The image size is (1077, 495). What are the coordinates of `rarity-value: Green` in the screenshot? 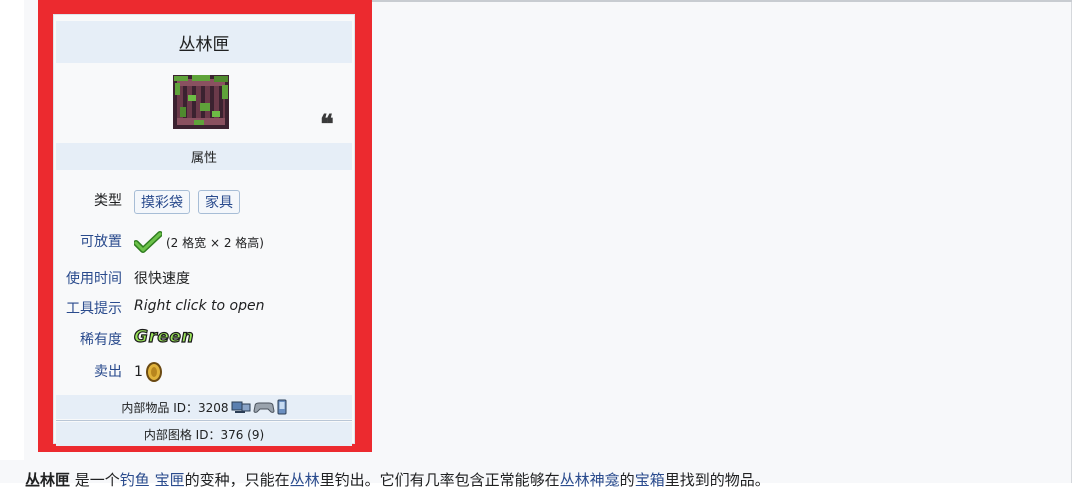 It's located at (163, 336).